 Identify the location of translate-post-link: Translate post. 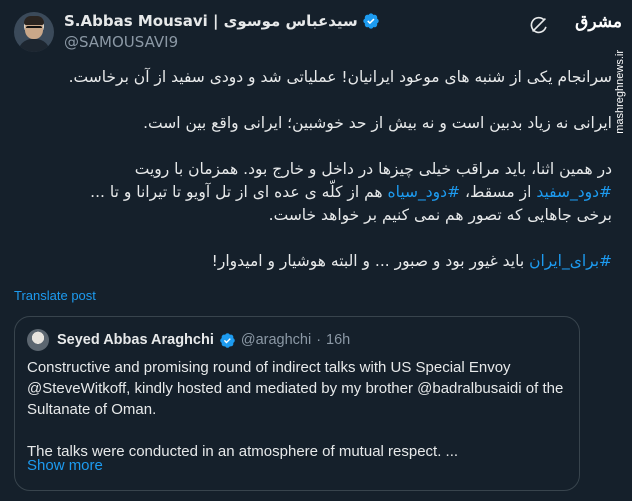
(55, 295).